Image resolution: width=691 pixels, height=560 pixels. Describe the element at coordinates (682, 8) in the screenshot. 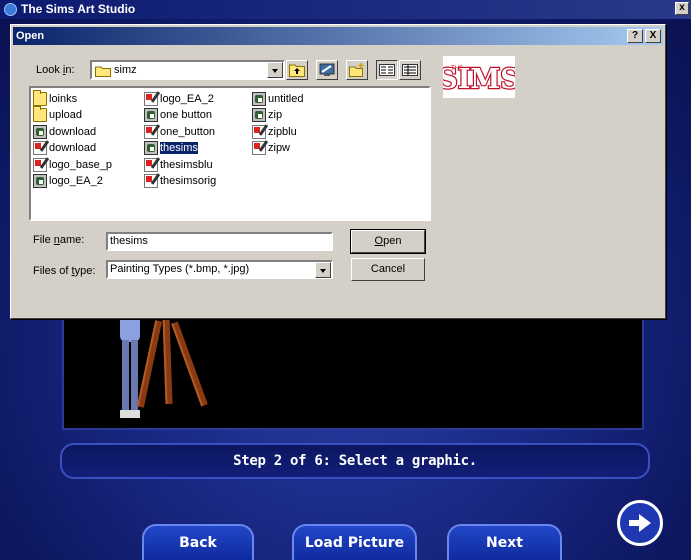

I see `app-close-button: x` at that location.